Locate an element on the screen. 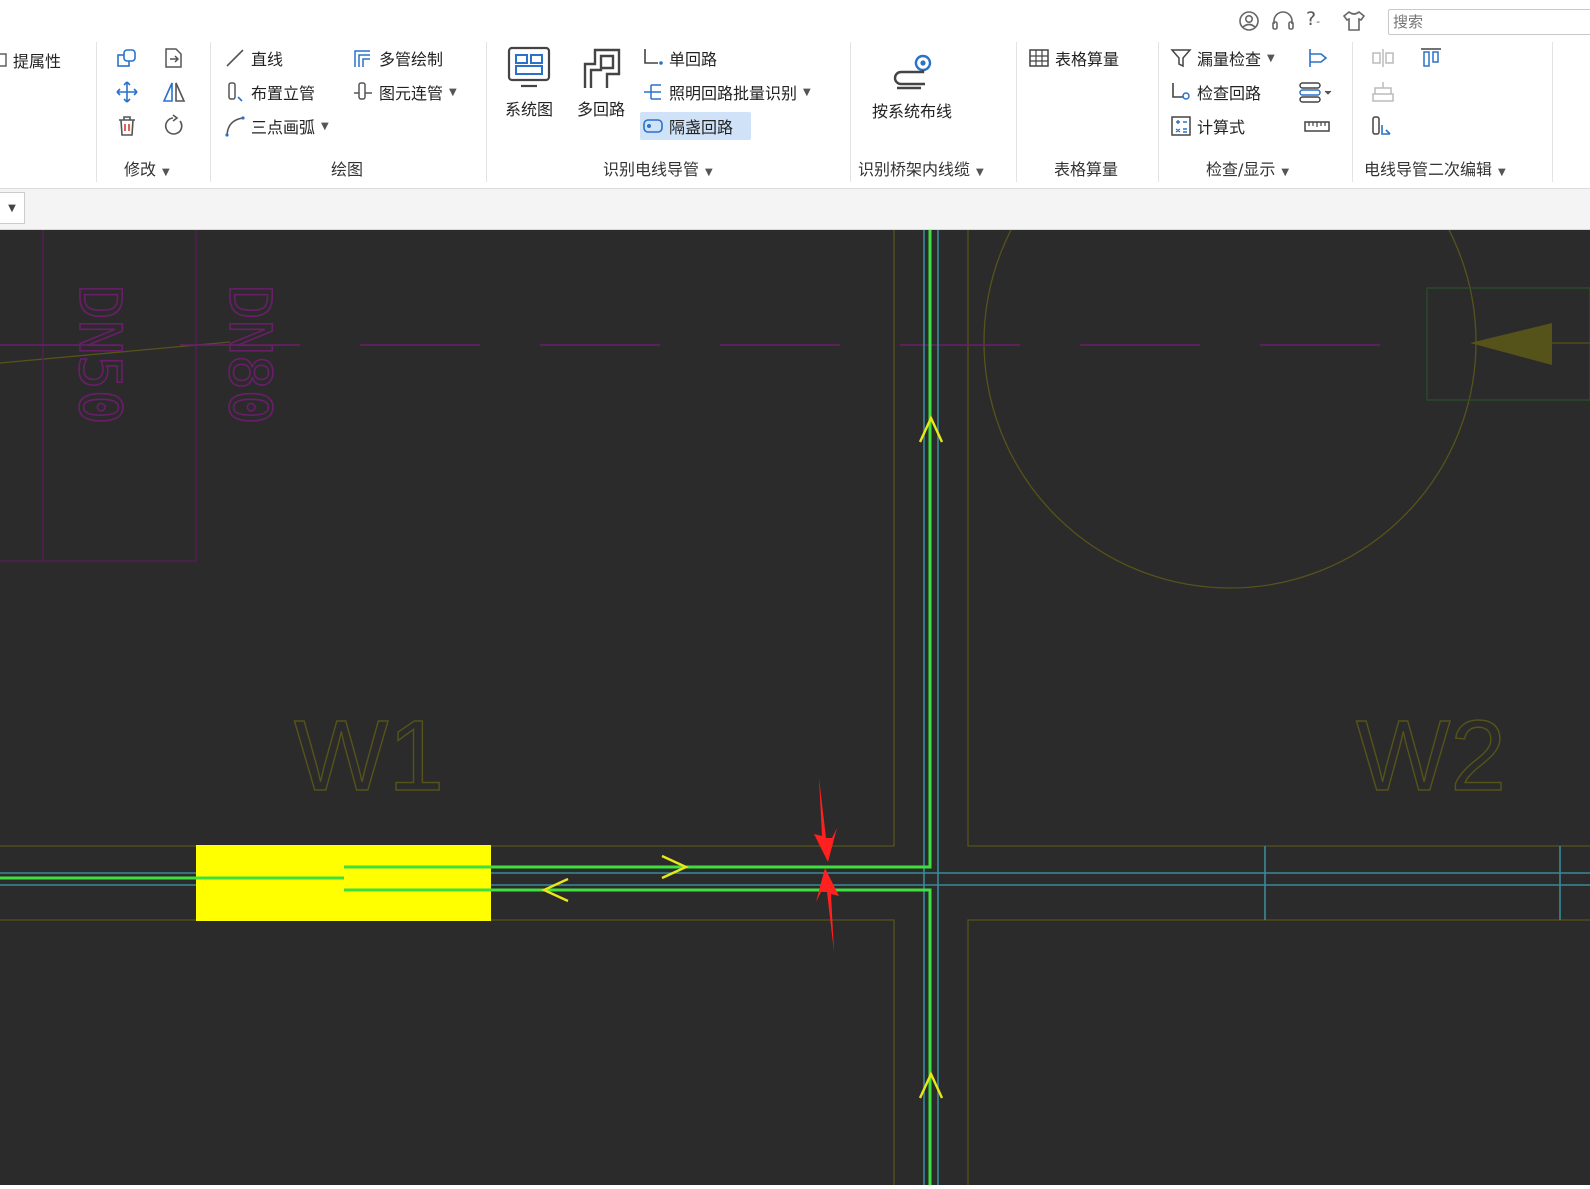  riser-label: 布置立管 is located at coordinates (283, 93).